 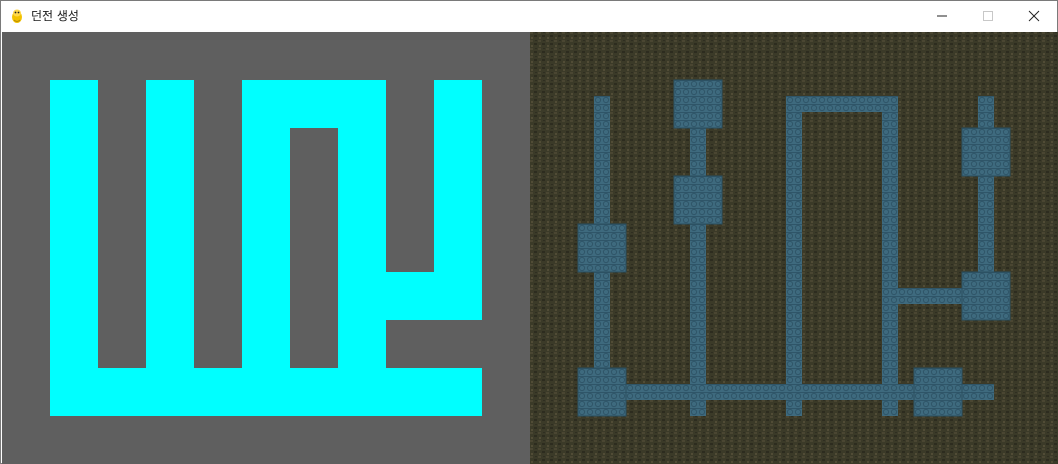 I want to click on close-icon, so click(x=1034, y=16).